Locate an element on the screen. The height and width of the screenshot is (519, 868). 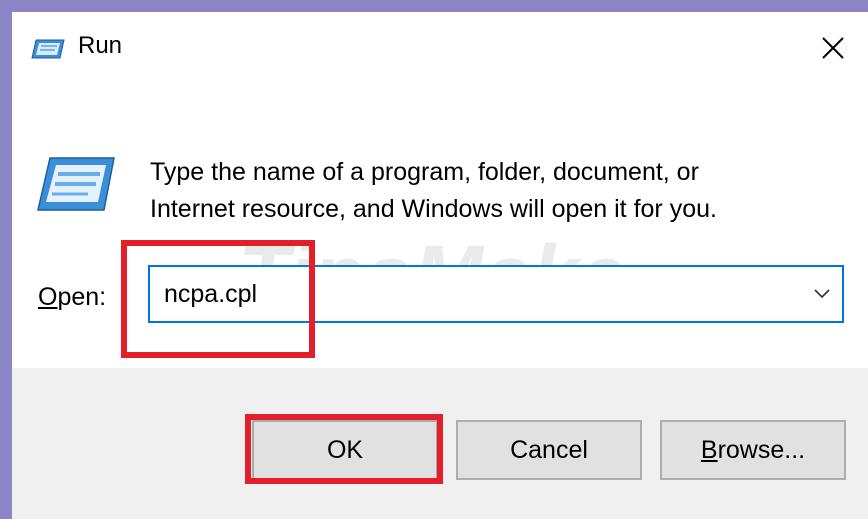
open-combobox: ncpa.cpl is located at coordinates (496, 294).